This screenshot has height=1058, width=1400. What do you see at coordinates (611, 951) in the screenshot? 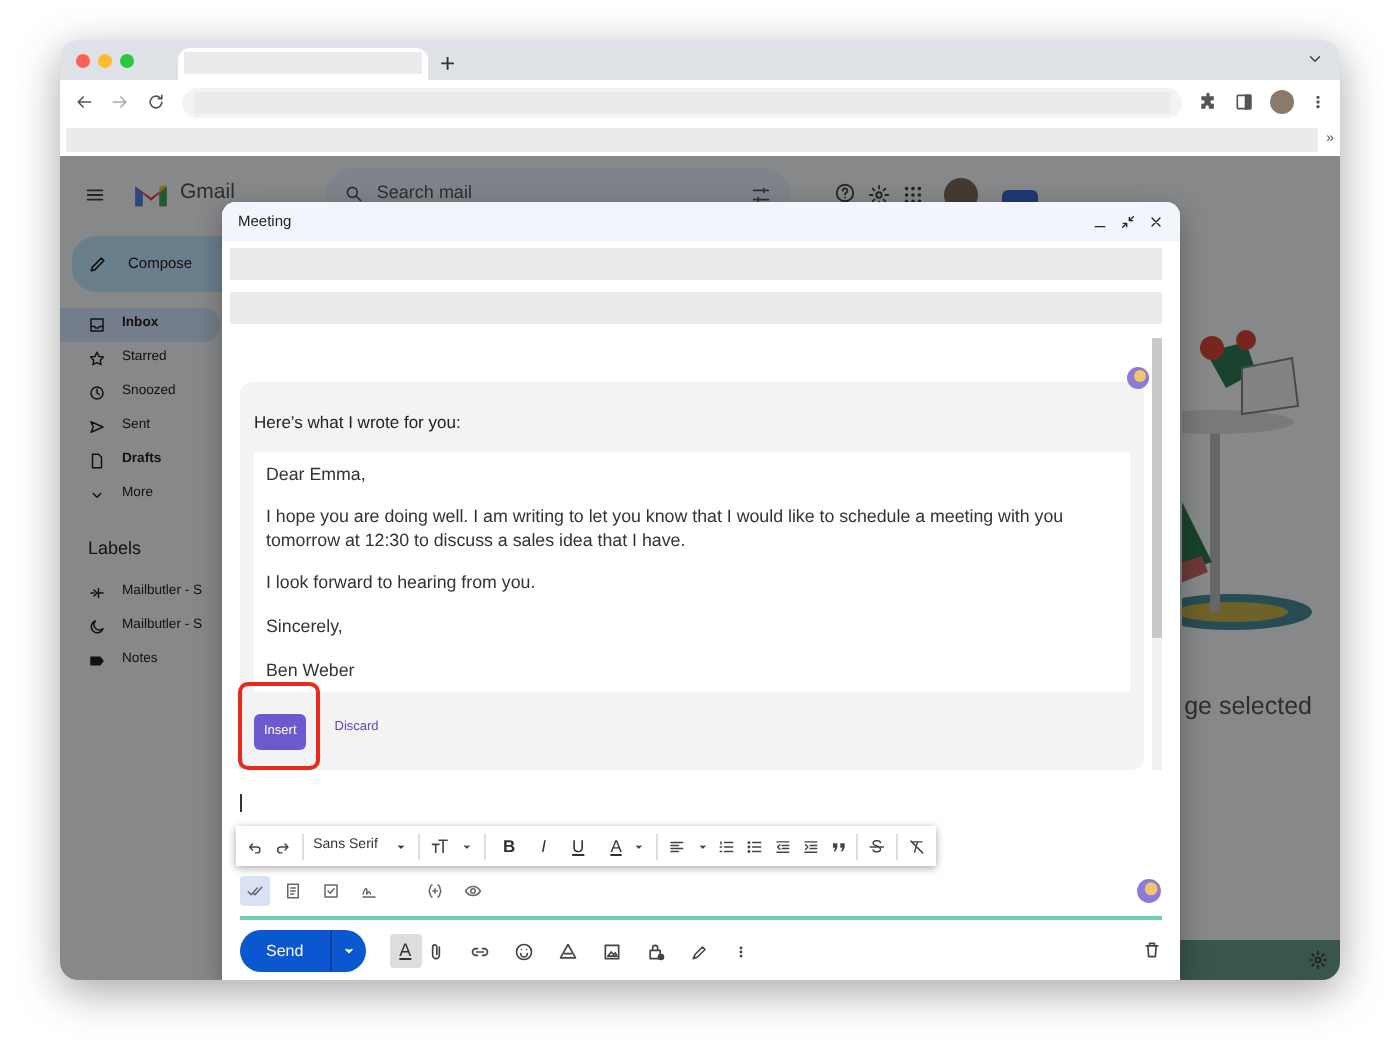
I see `photo-icon` at bounding box center [611, 951].